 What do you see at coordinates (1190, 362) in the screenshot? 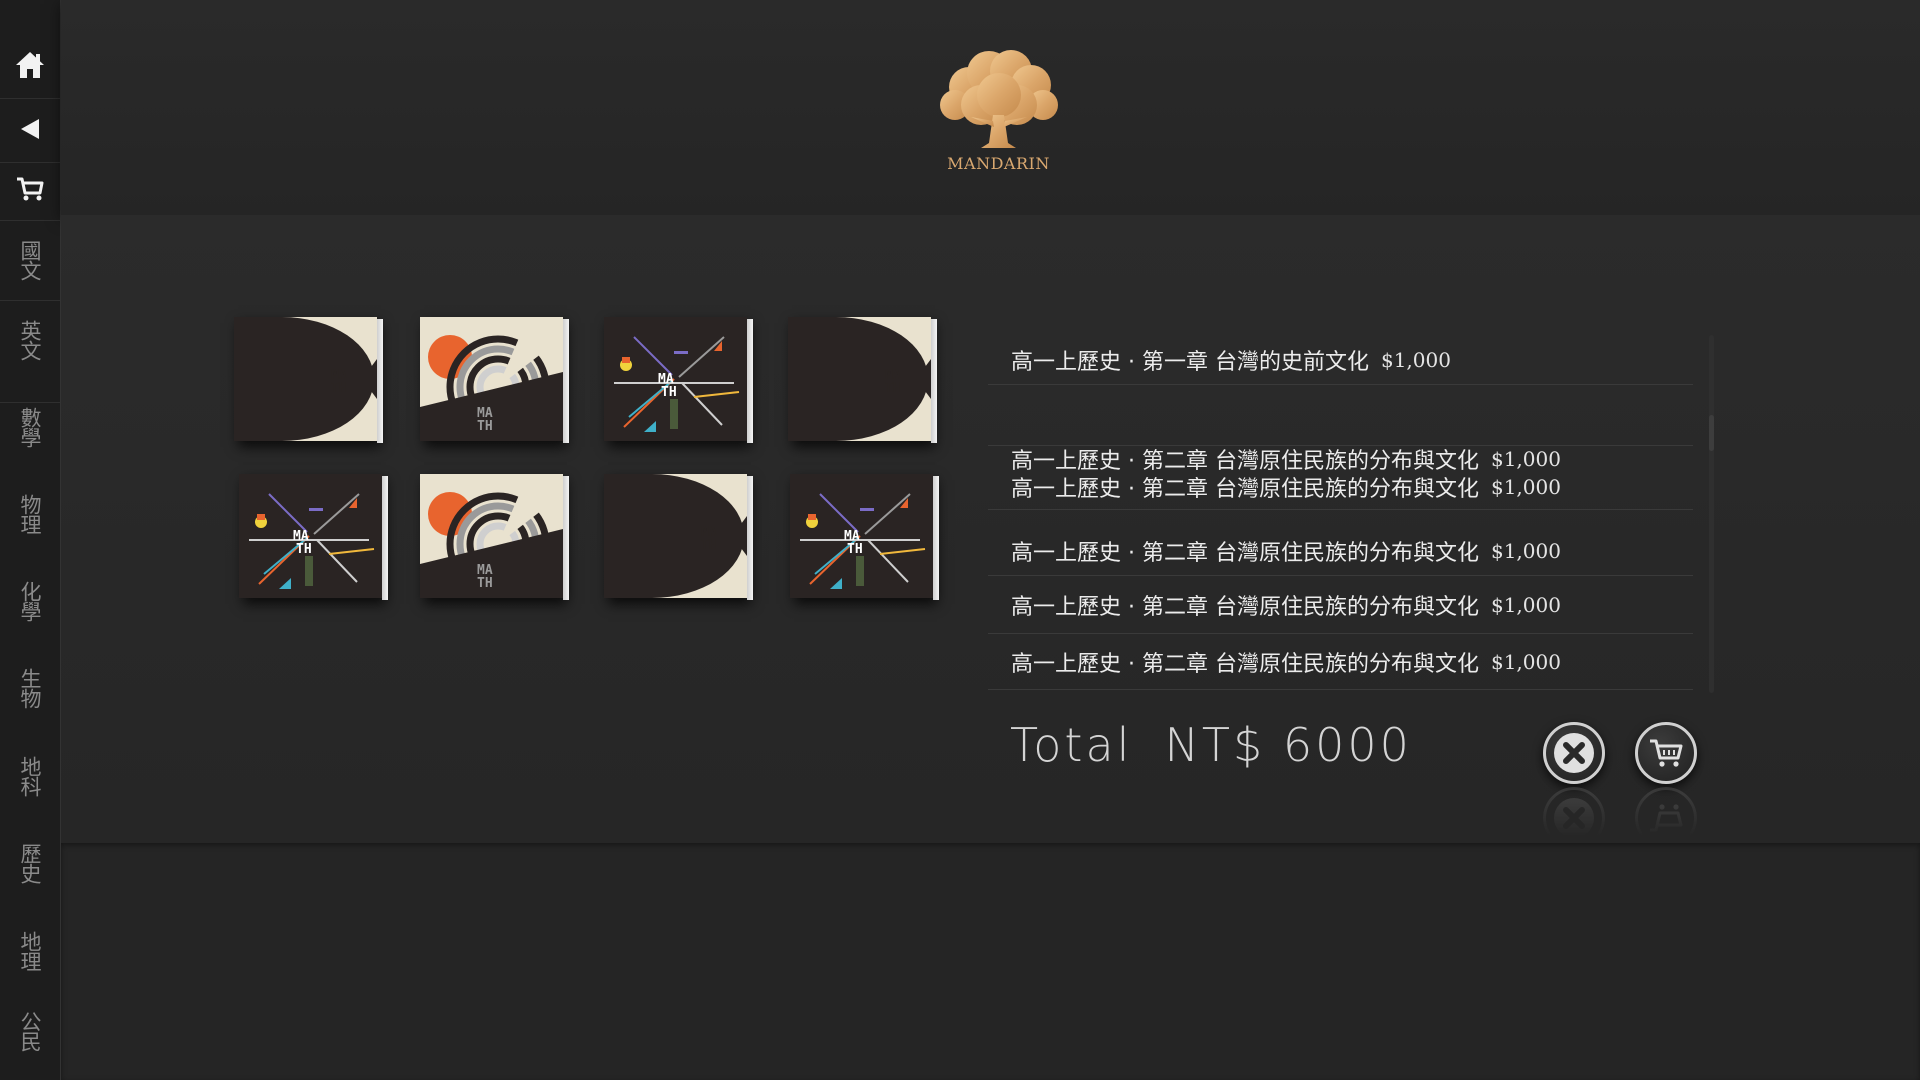
I see `cart-item-title: 高一上歷史 · 第一章 台灣的史前文化` at bounding box center [1190, 362].